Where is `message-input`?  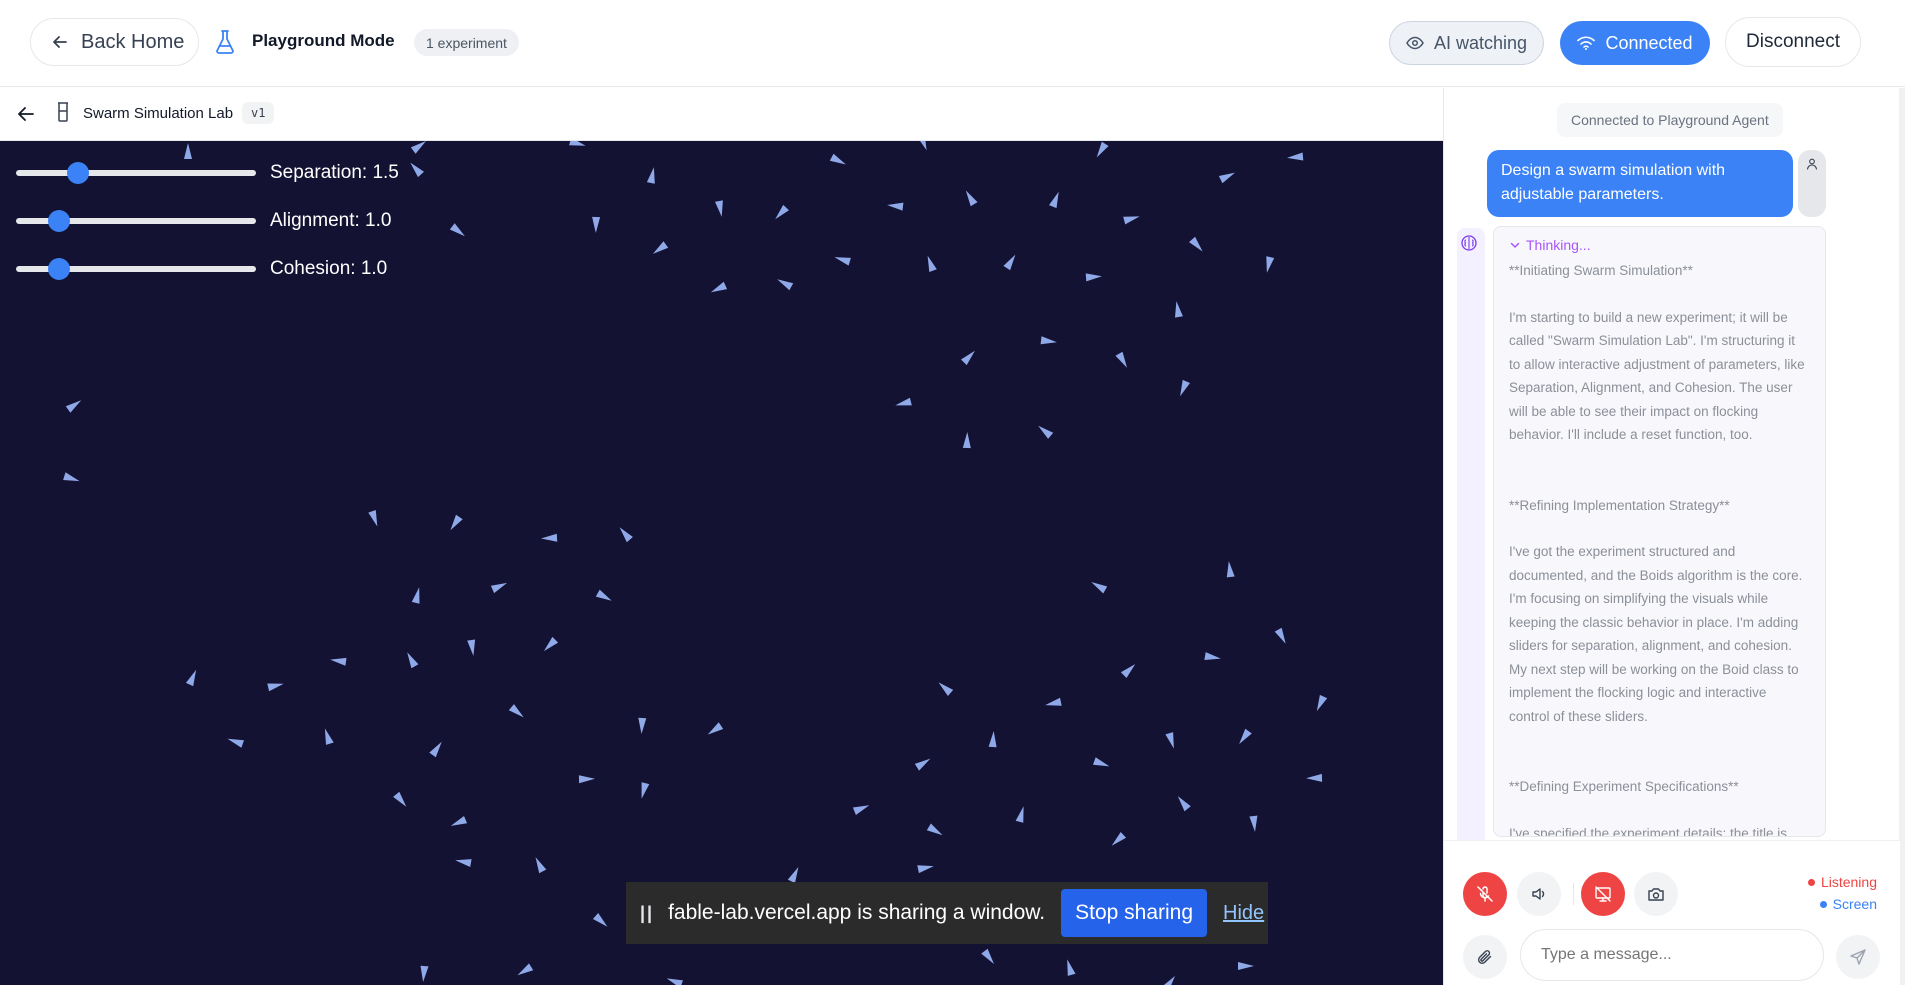
message-input is located at coordinates (1672, 955).